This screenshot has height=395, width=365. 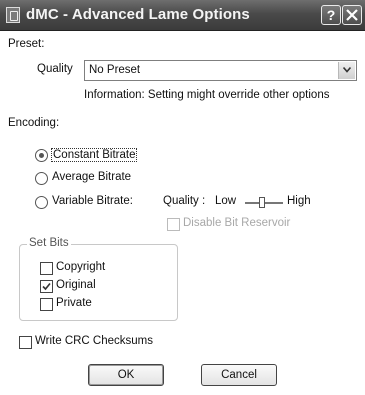 I want to click on vbr-low-label: Low, so click(x=226, y=201).